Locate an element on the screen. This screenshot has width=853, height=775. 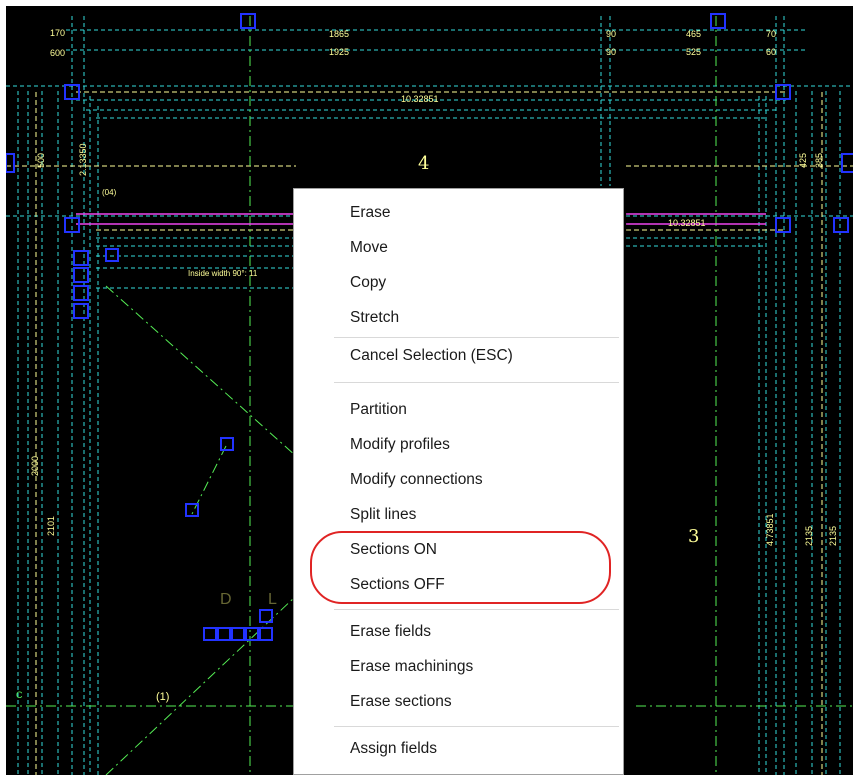
menu-item-move: Move is located at coordinates (458, 248).